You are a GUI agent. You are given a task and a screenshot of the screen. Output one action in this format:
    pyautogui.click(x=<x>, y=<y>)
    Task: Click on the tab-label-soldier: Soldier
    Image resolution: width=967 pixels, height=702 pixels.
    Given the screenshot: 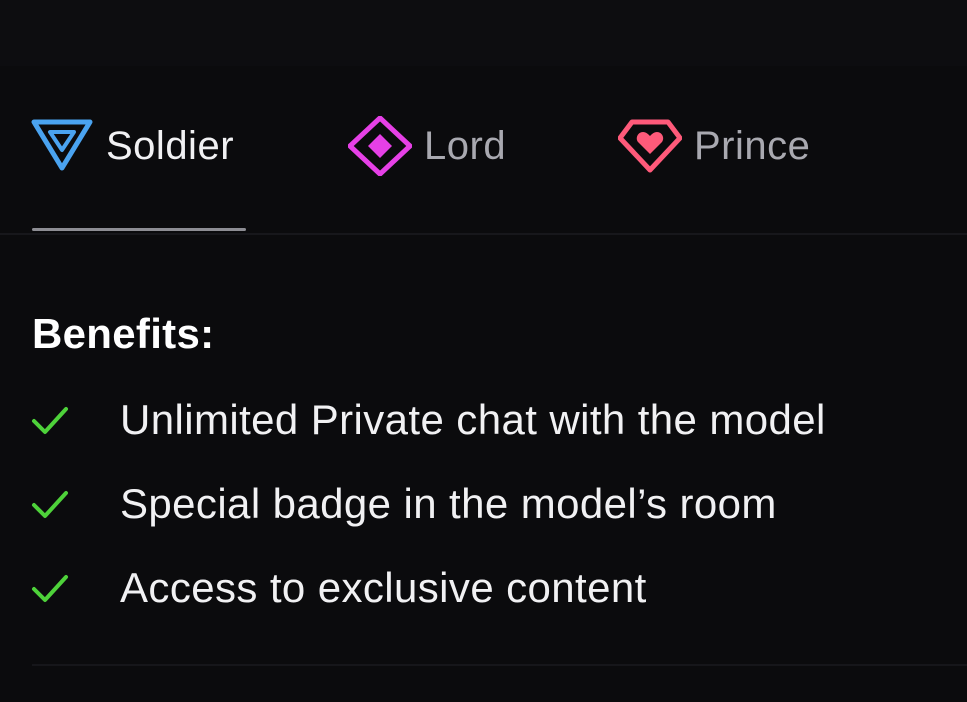 What is the action you would take?
    pyautogui.click(x=170, y=146)
    